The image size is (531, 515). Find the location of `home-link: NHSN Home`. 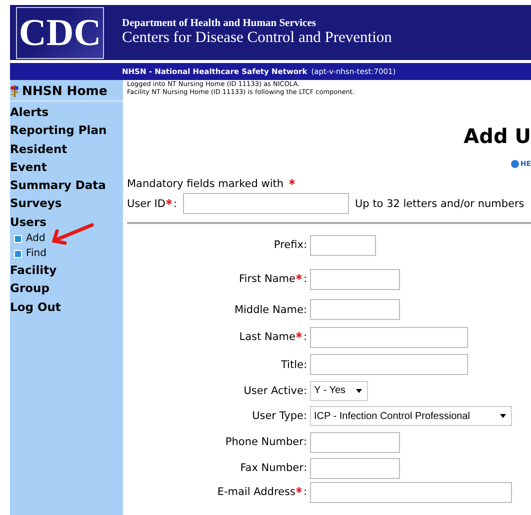

home-link: NHSN Home is located at coordinates (66, 92).